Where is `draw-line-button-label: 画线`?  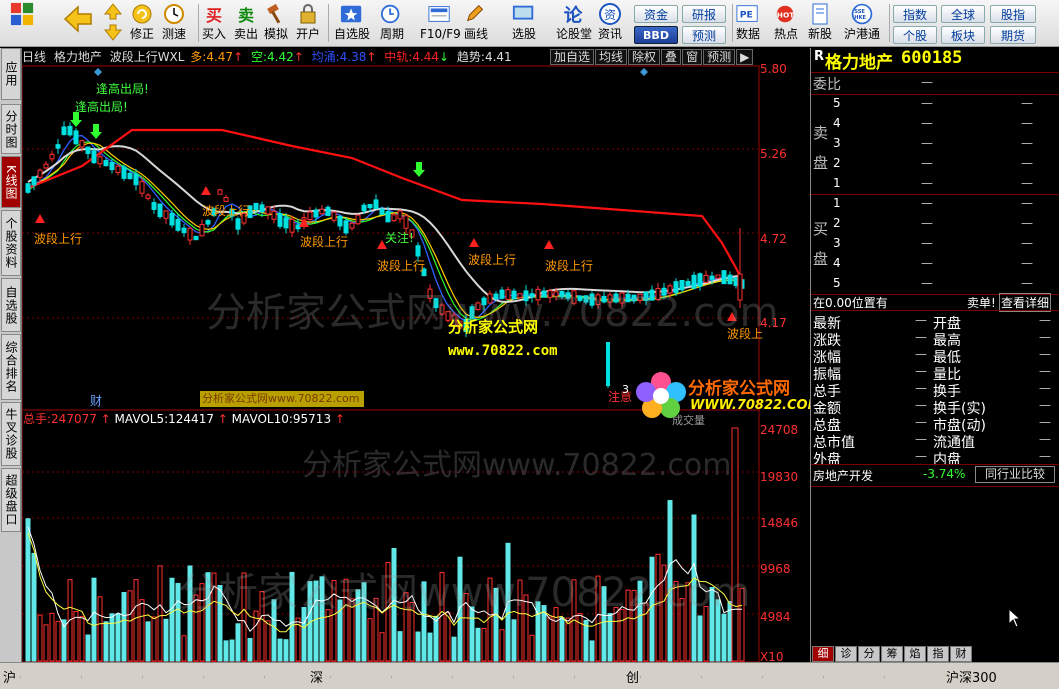
draw-line-button-label: 画线 is located at coordinates (476, 34).